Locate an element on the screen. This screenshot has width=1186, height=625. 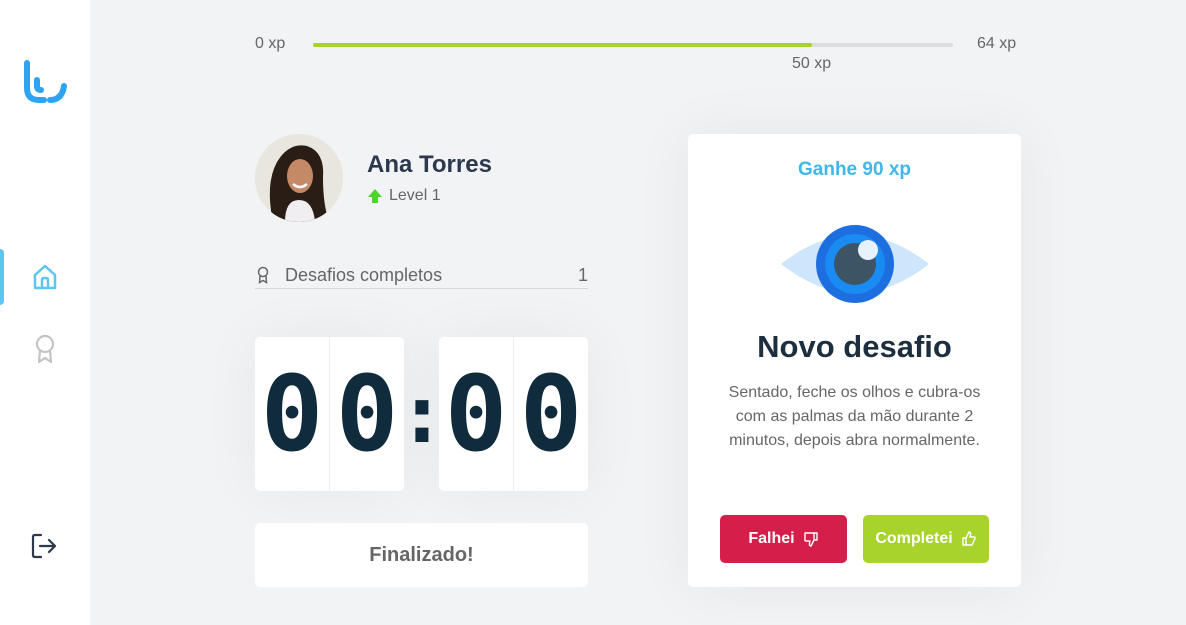
timer-seconds-ones: 0 is located at coordinates (551, 414).